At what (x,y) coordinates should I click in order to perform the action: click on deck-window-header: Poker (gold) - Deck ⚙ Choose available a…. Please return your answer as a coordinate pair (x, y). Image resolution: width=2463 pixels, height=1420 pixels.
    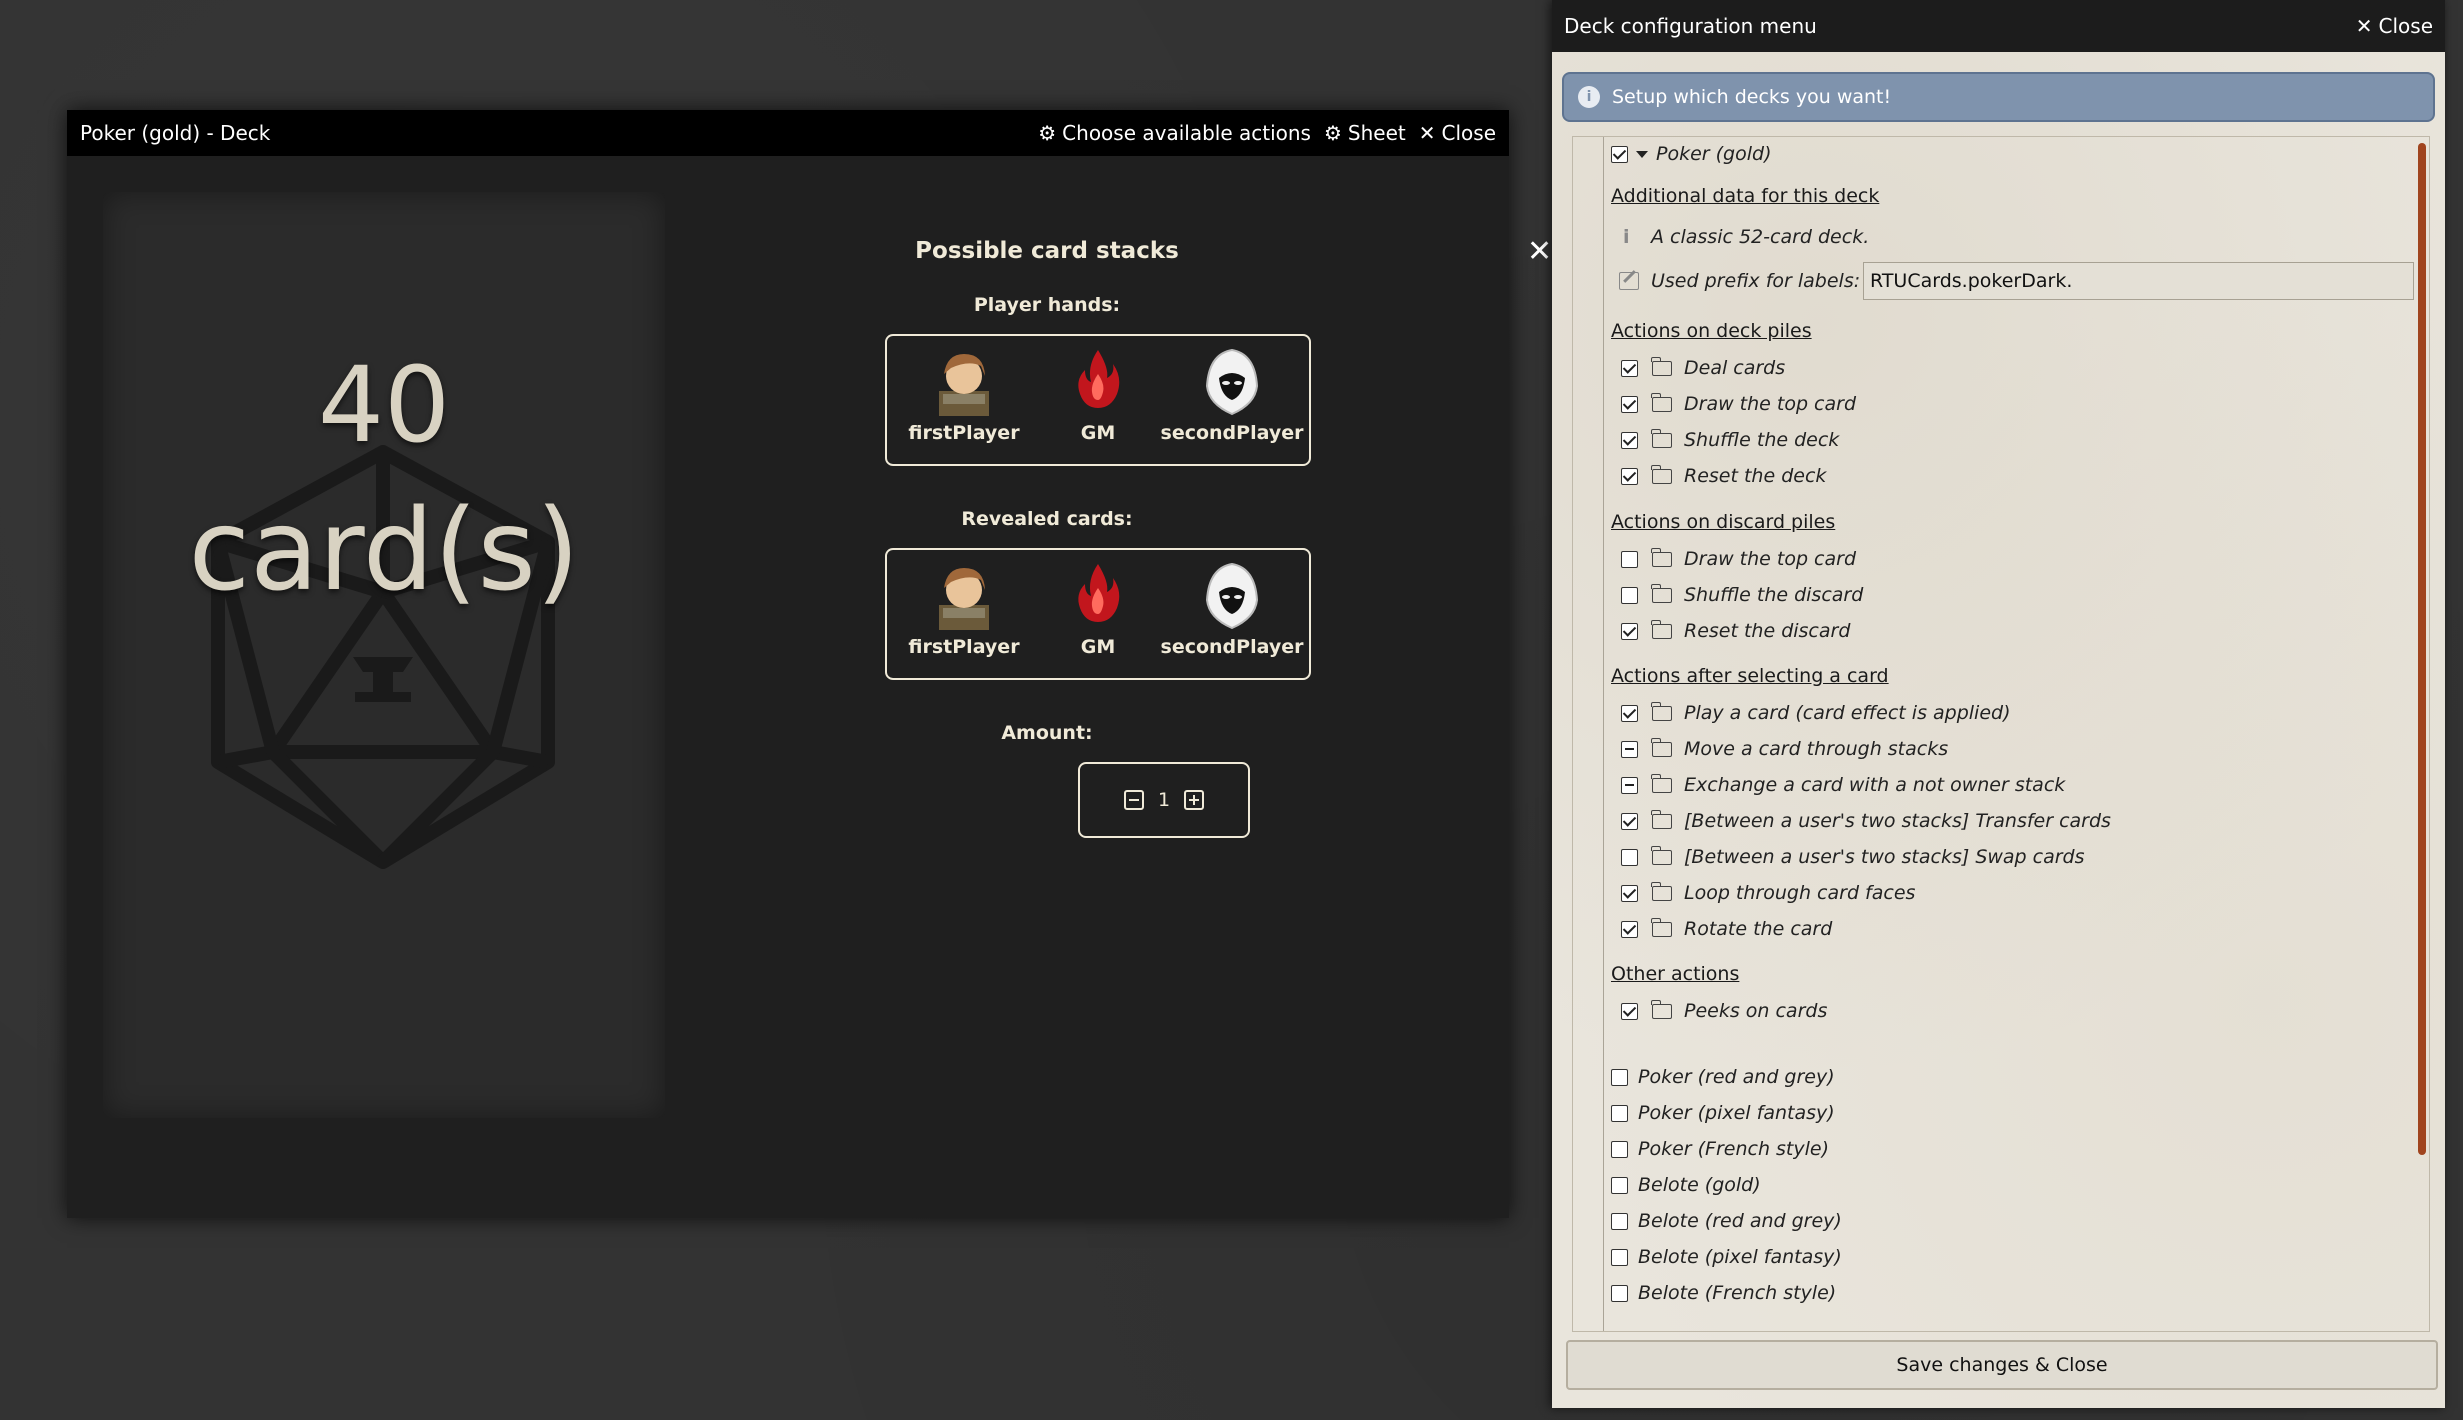
    Looking at the image, I should click on (788, 133).